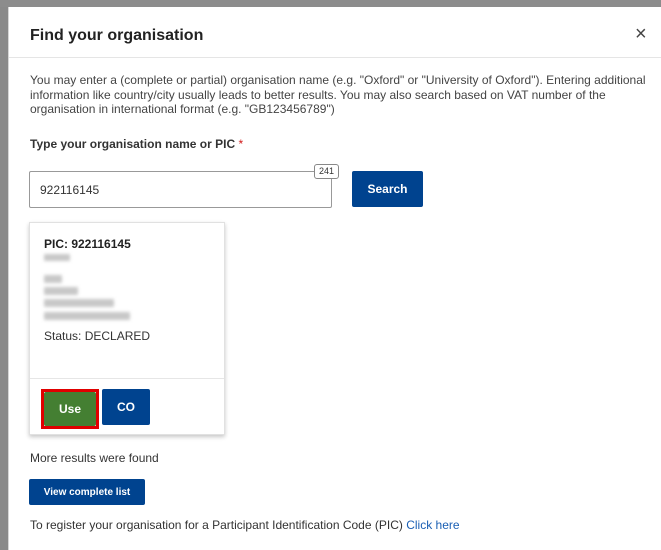  I want to click on close-icon: ×, so click(641, 34).